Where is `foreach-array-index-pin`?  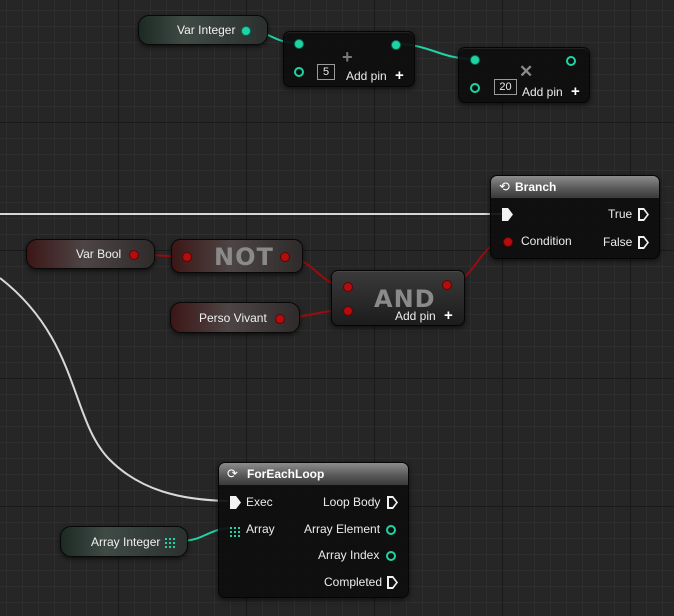
foreach-array-index-pin is located at coordinates (391, 556).